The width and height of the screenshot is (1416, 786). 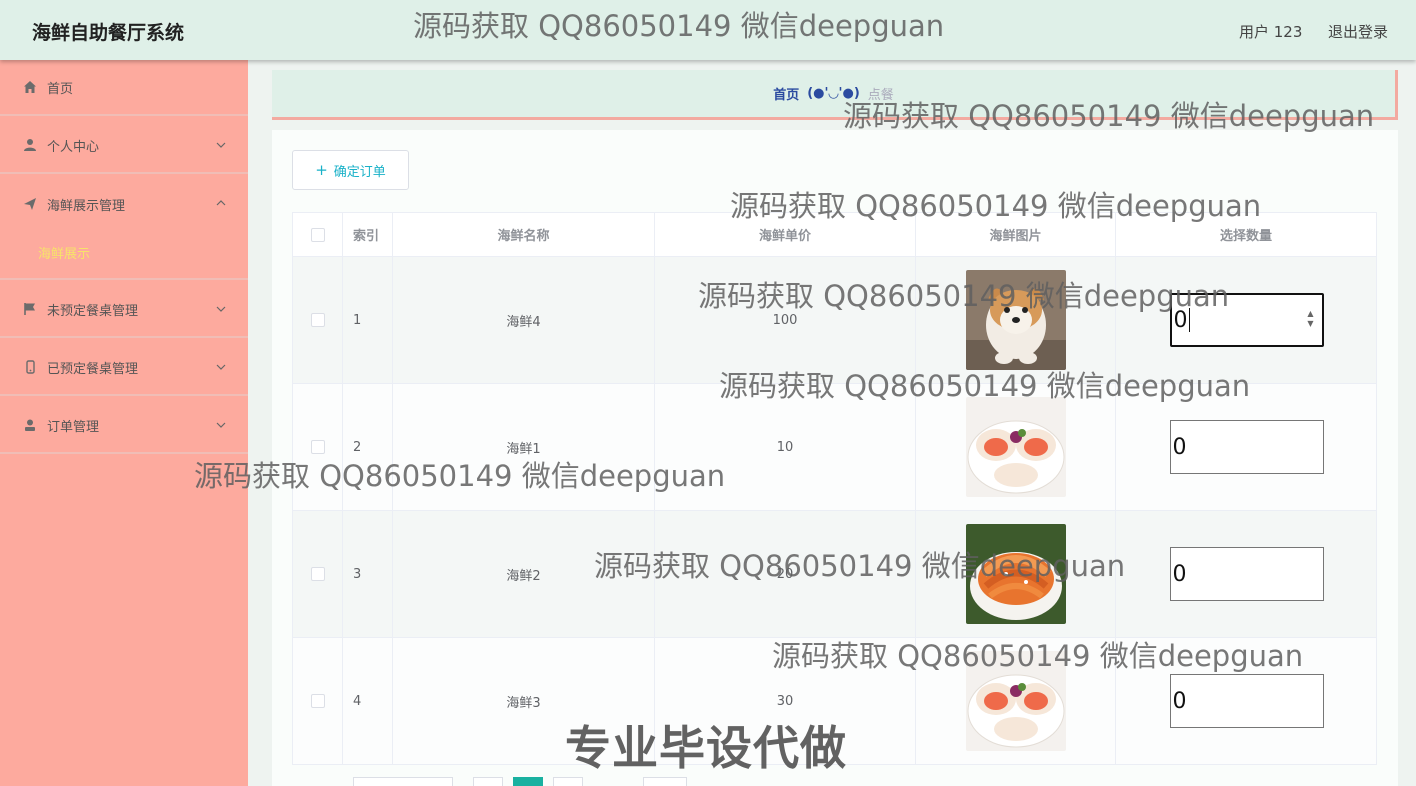 I want to click on confirm-order-button: + 确定订单, so click(x=350, y=170).